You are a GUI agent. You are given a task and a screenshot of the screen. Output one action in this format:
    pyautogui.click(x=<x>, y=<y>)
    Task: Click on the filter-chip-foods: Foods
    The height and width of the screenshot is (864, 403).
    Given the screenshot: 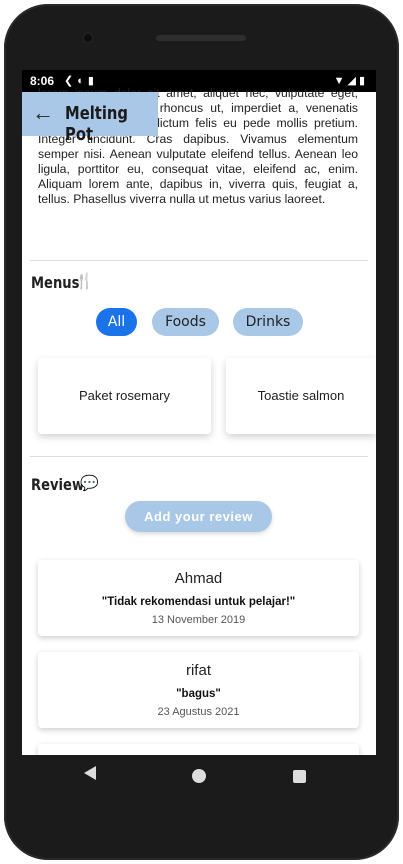 What is the action you would take?
    pyautogui.click(x=185, y=322)
    